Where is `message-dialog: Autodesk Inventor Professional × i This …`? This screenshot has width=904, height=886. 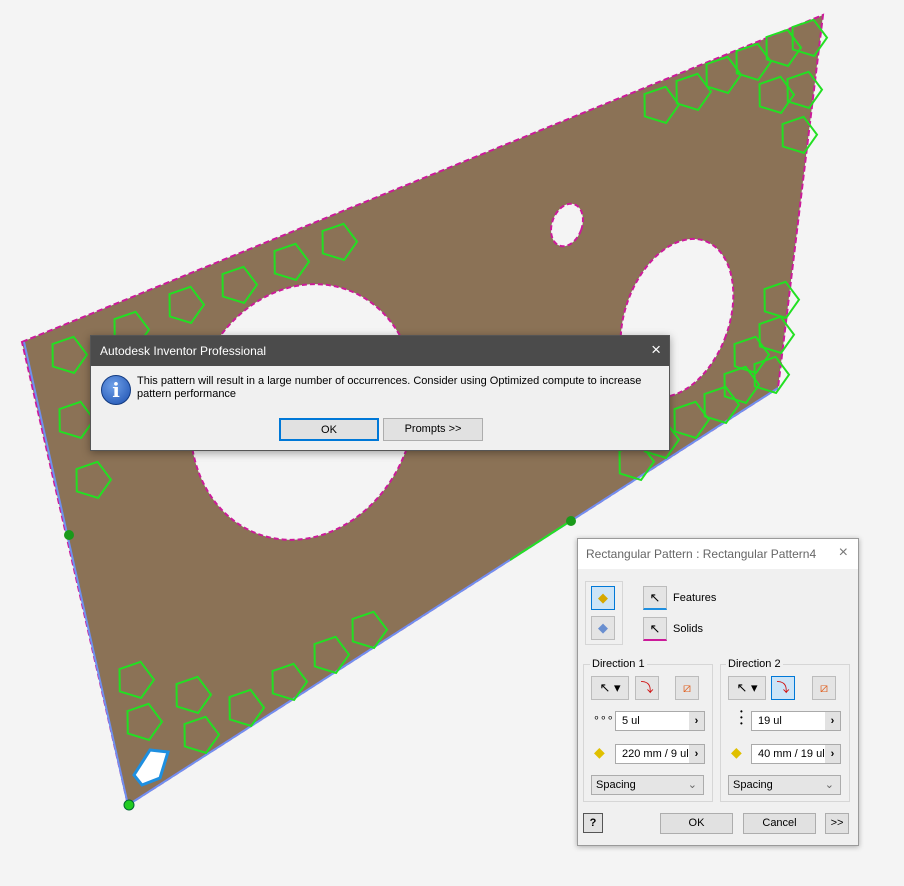 message-dialog: Autodesk Inventor Professional × i This … is located at coordinates (380, 393).